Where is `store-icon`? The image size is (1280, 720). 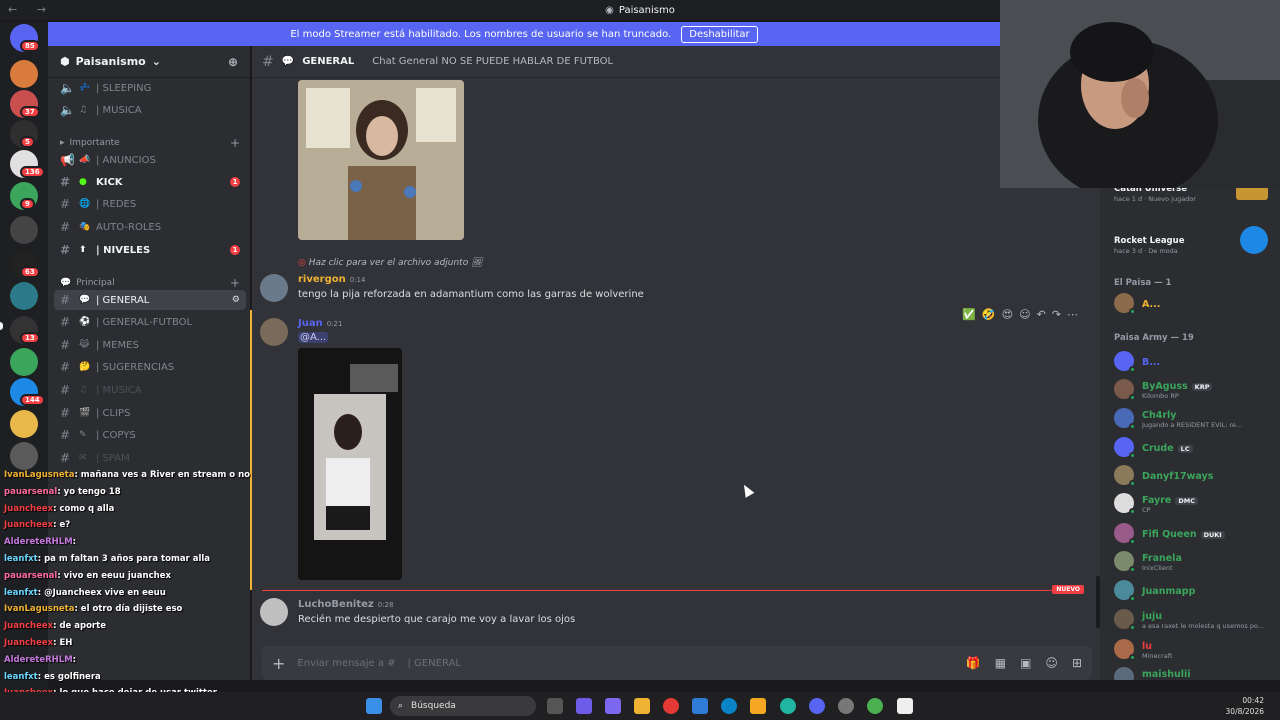
store-icon is located at coordinates (700, 706).